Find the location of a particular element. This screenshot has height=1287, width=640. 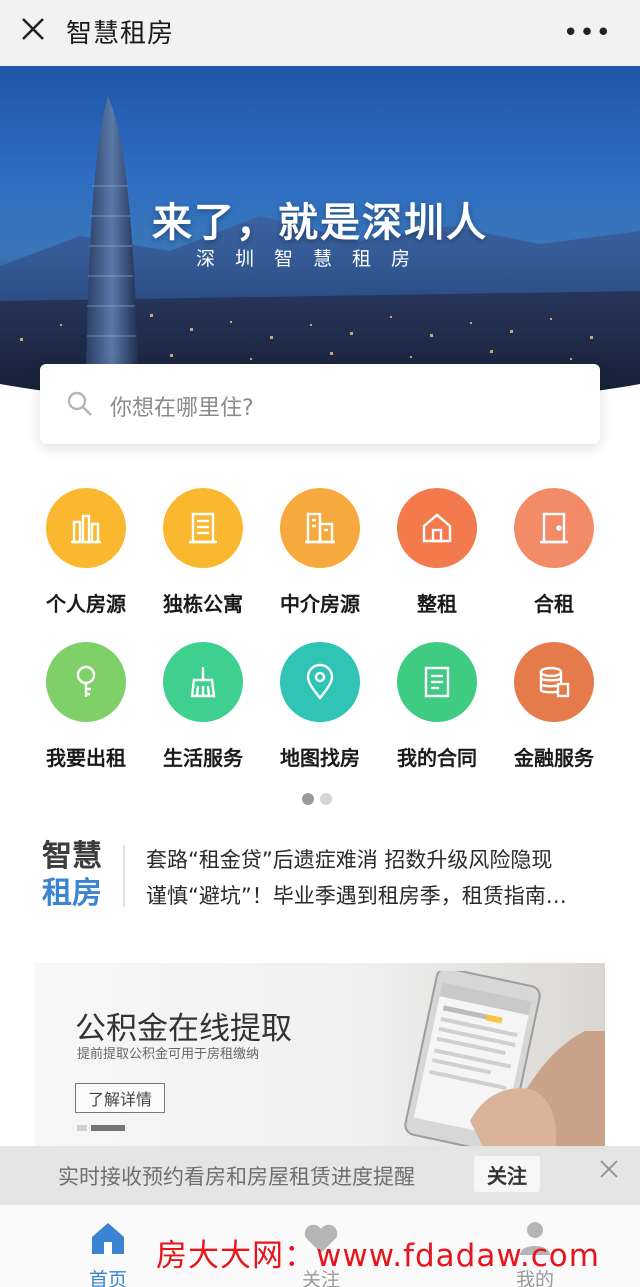

key-icon is located at coordinates (86, 682).